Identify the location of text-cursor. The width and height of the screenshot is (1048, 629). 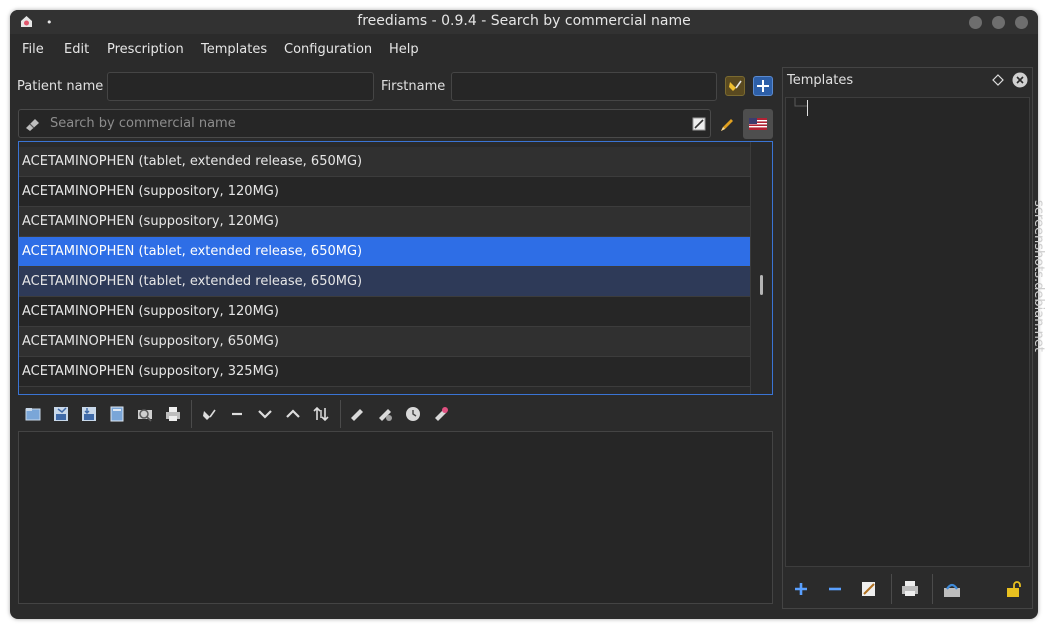
(807, 108).